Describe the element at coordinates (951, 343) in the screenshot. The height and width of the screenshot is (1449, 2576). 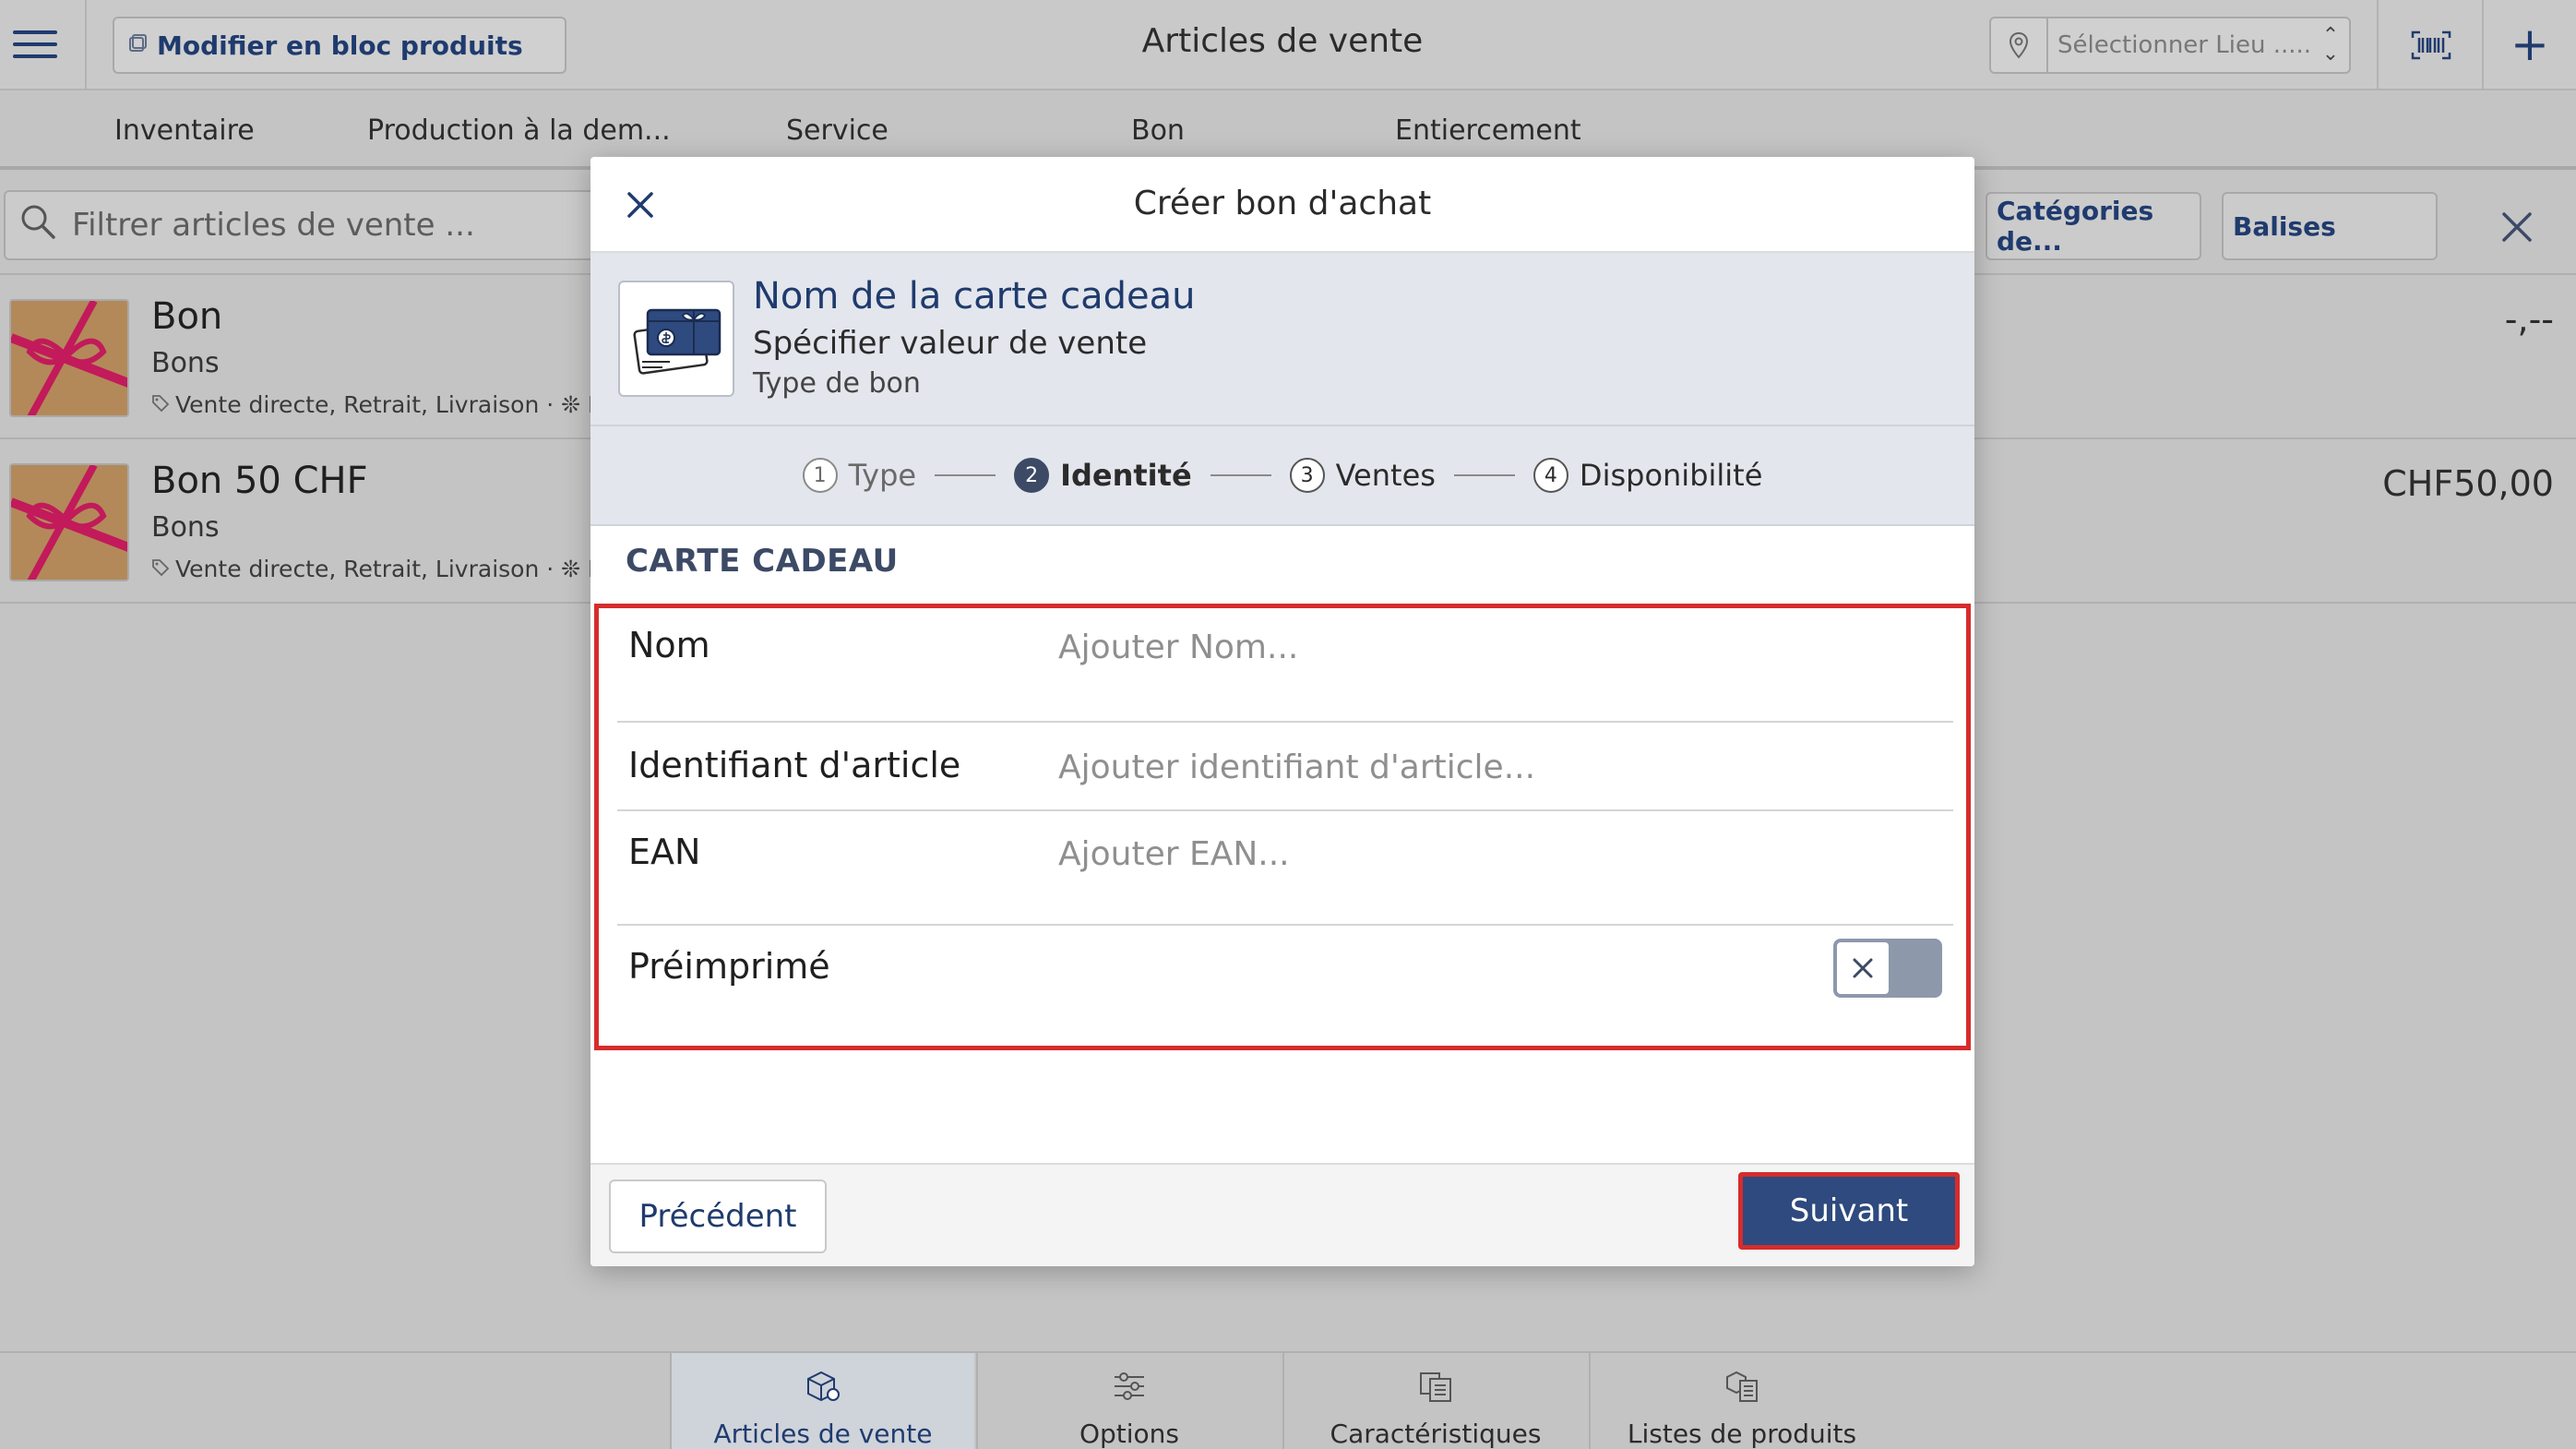
I see `gift-card-value-hint: Spécifier valeur de vente` at that location.